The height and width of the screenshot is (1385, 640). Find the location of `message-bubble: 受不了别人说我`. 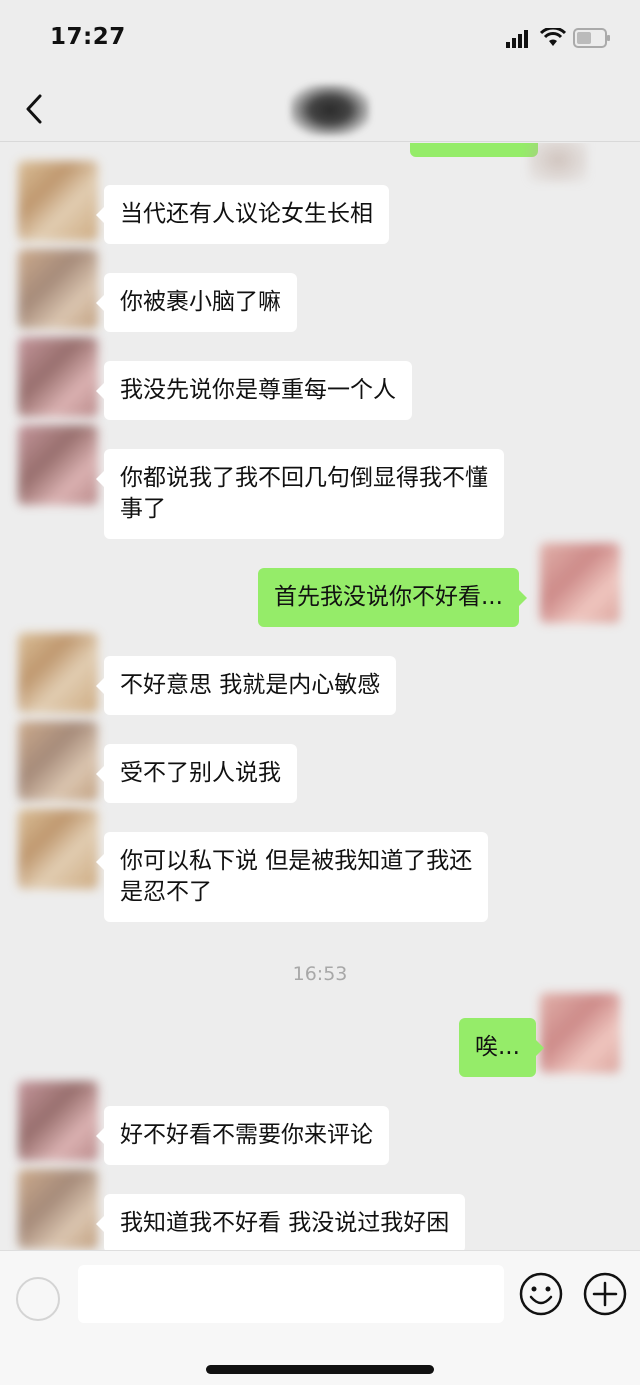

message-bubble: 受不了别人说我 is located at coordinates (196, 773).